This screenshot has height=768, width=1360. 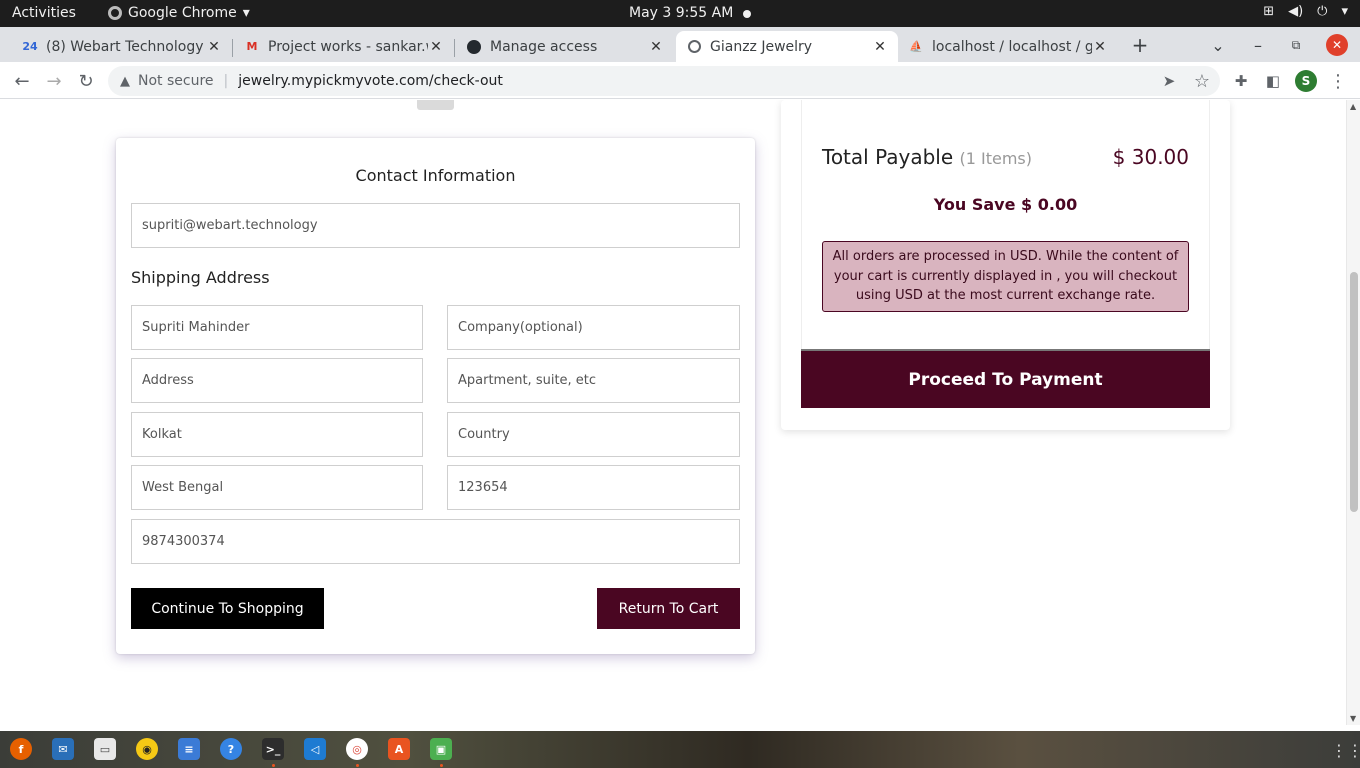 What do you see at coordinates (593, 327) in the screenshot?
I see `company-field: Company(optional)` at bounding box center [593, 327].